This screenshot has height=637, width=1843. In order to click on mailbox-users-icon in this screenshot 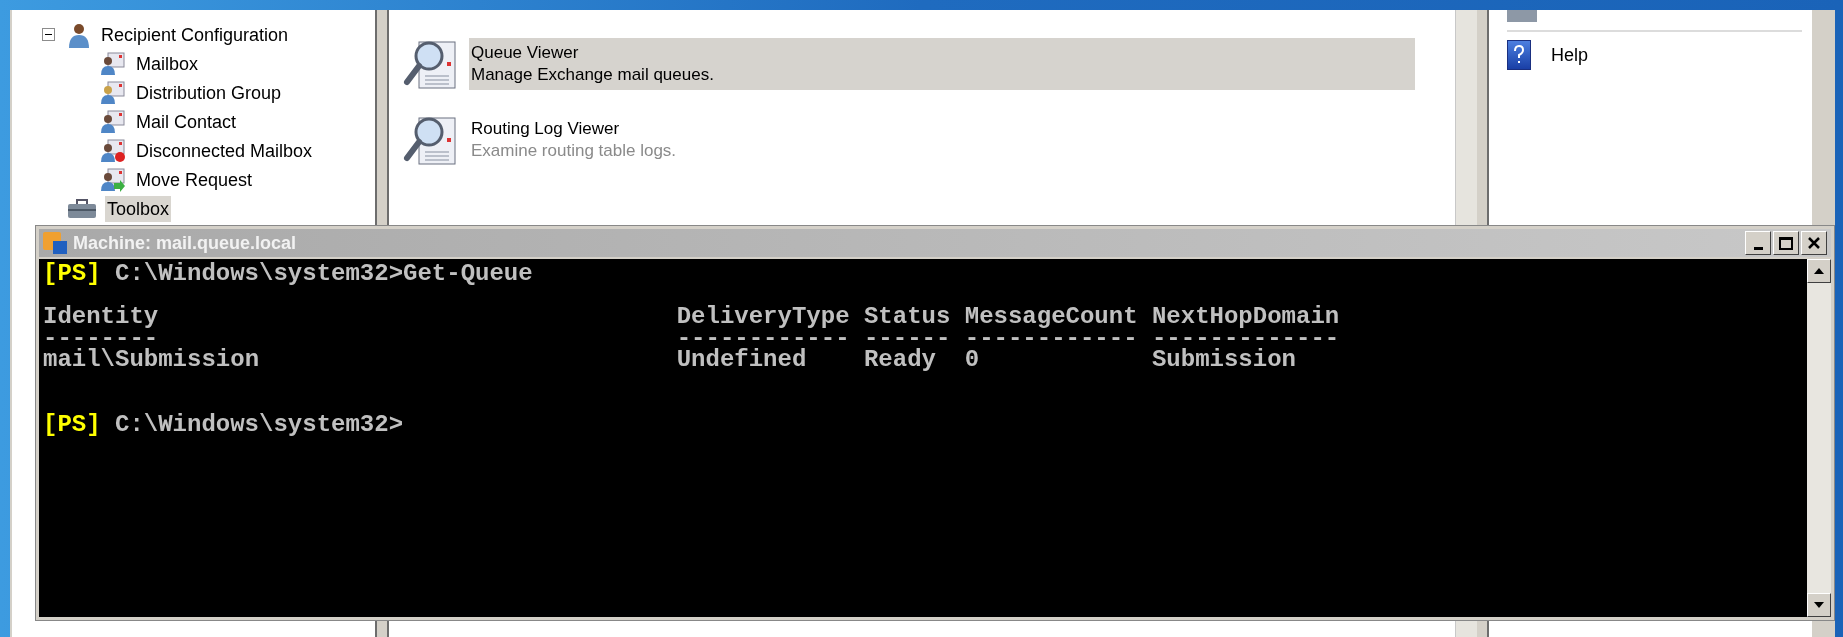, I will do `click(113, 63)`.